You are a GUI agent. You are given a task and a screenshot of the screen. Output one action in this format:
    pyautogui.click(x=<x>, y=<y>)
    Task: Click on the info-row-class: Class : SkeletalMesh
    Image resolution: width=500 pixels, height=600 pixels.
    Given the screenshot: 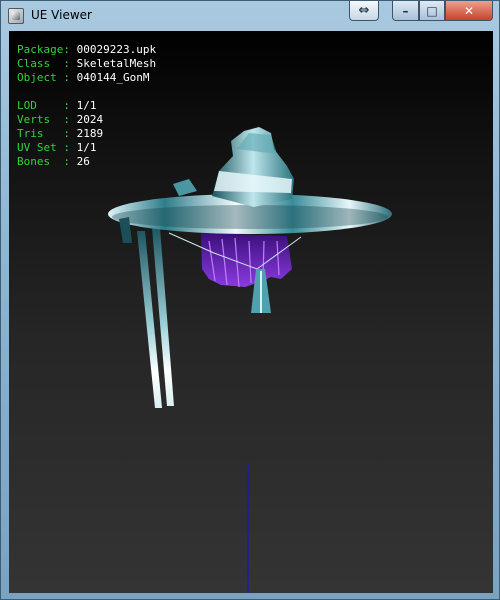 What is the action you would take?
    pyautogui.click(x=87, y=63)
    